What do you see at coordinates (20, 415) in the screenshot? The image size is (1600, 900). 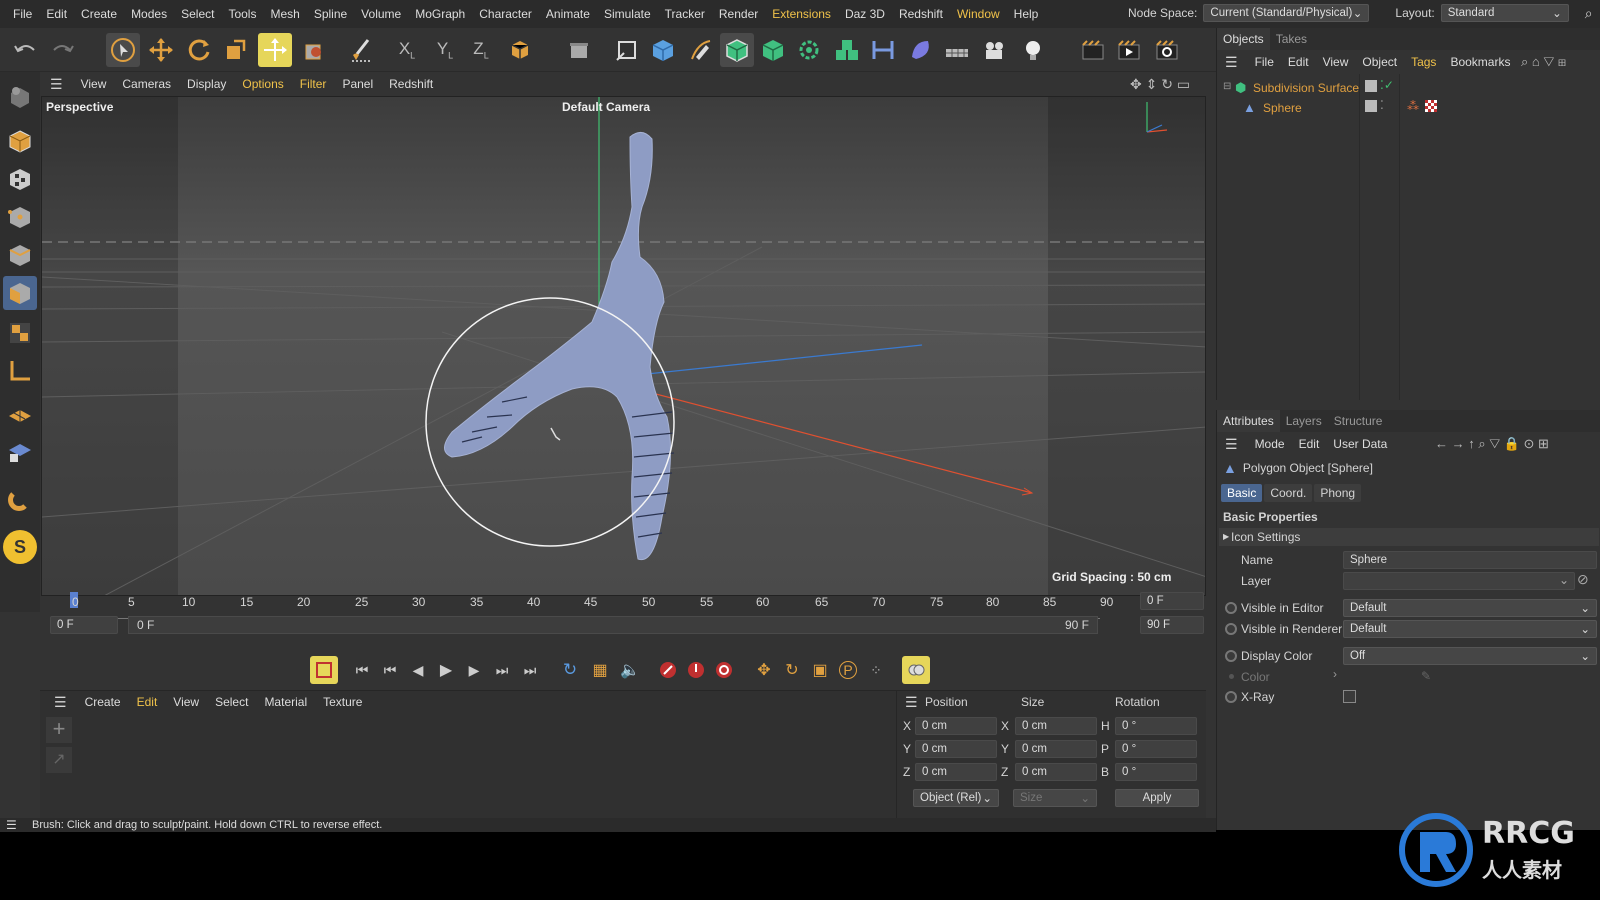 I see `snap-icon` at bounding box center [20, 415].